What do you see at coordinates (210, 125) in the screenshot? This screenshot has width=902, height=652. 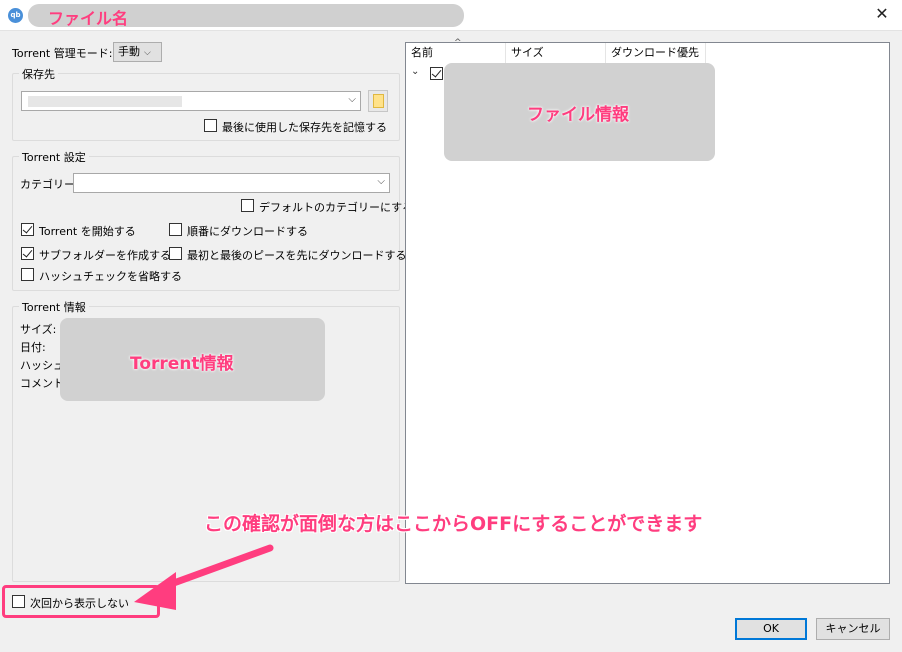 I see `remember-checkbox` at bounding box center [210, 125].